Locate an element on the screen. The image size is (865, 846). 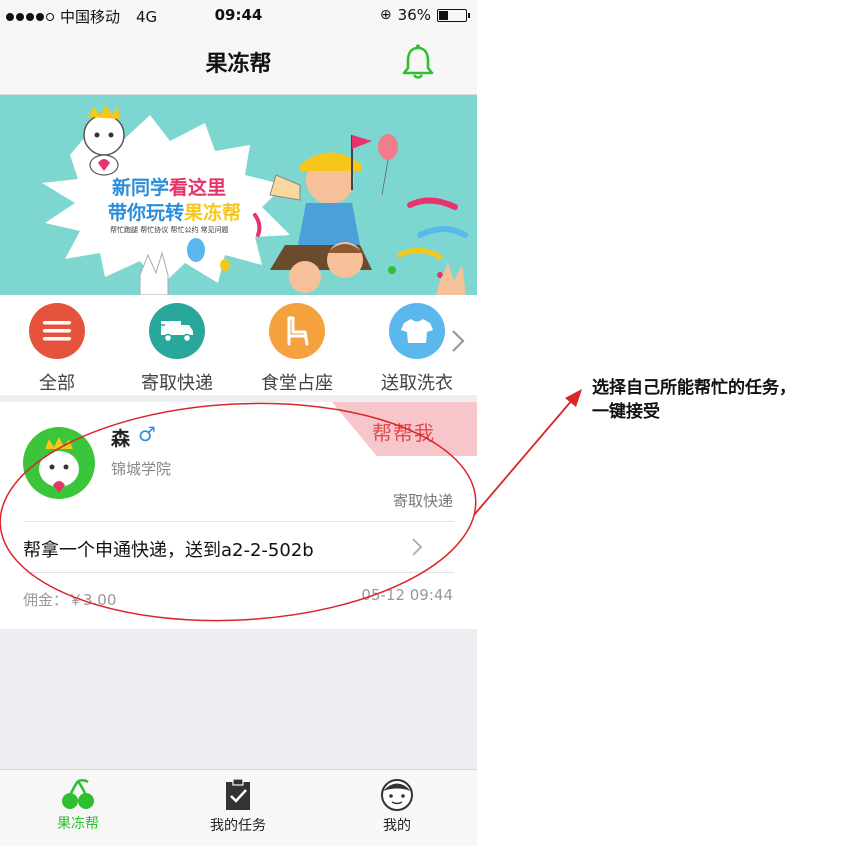
banner-headline-1: 新同学看这里 is located at coordinates (169, 188).